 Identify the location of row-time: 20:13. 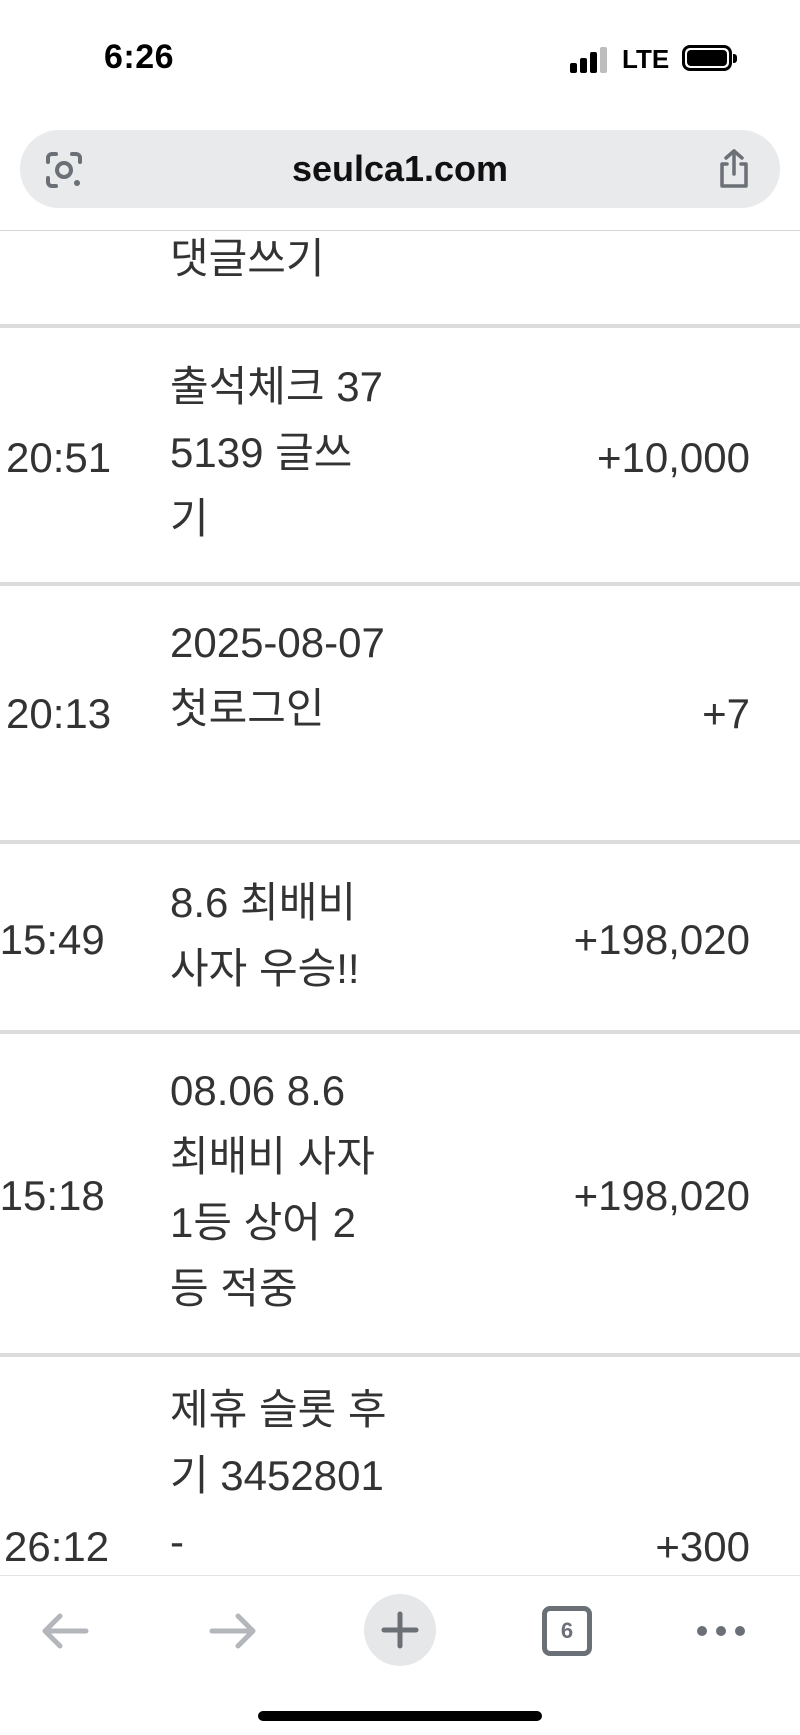
(59, 713).